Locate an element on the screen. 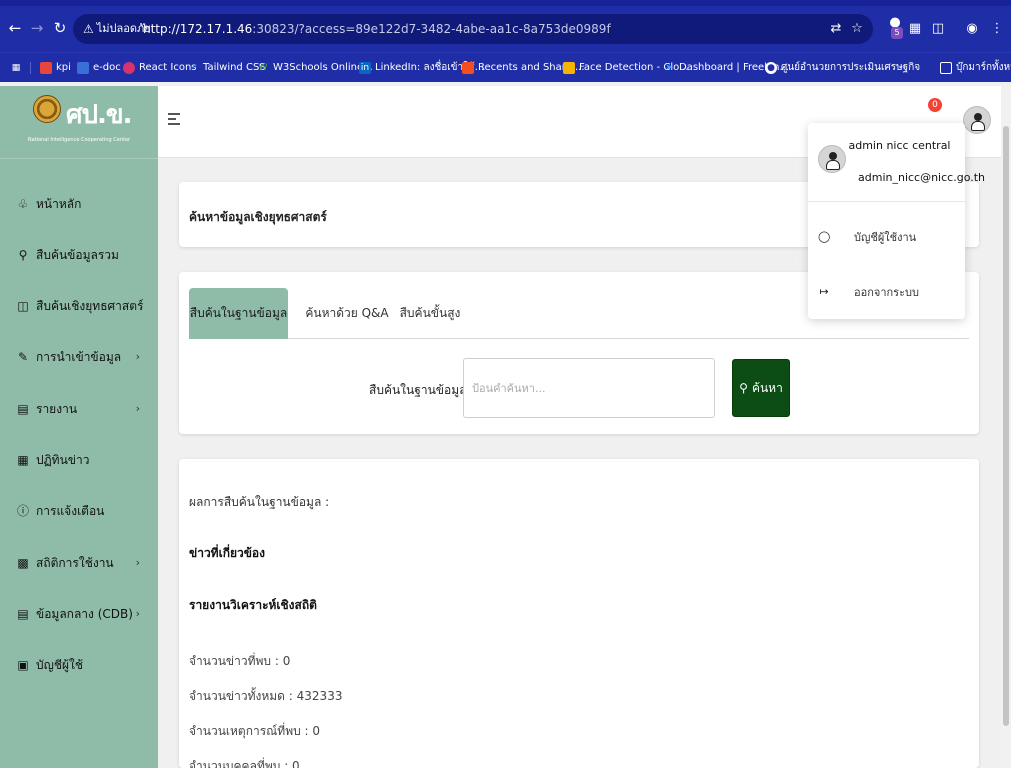 The image size is (1011, 768). bookmark-separator is located at coordinates (30, 68).